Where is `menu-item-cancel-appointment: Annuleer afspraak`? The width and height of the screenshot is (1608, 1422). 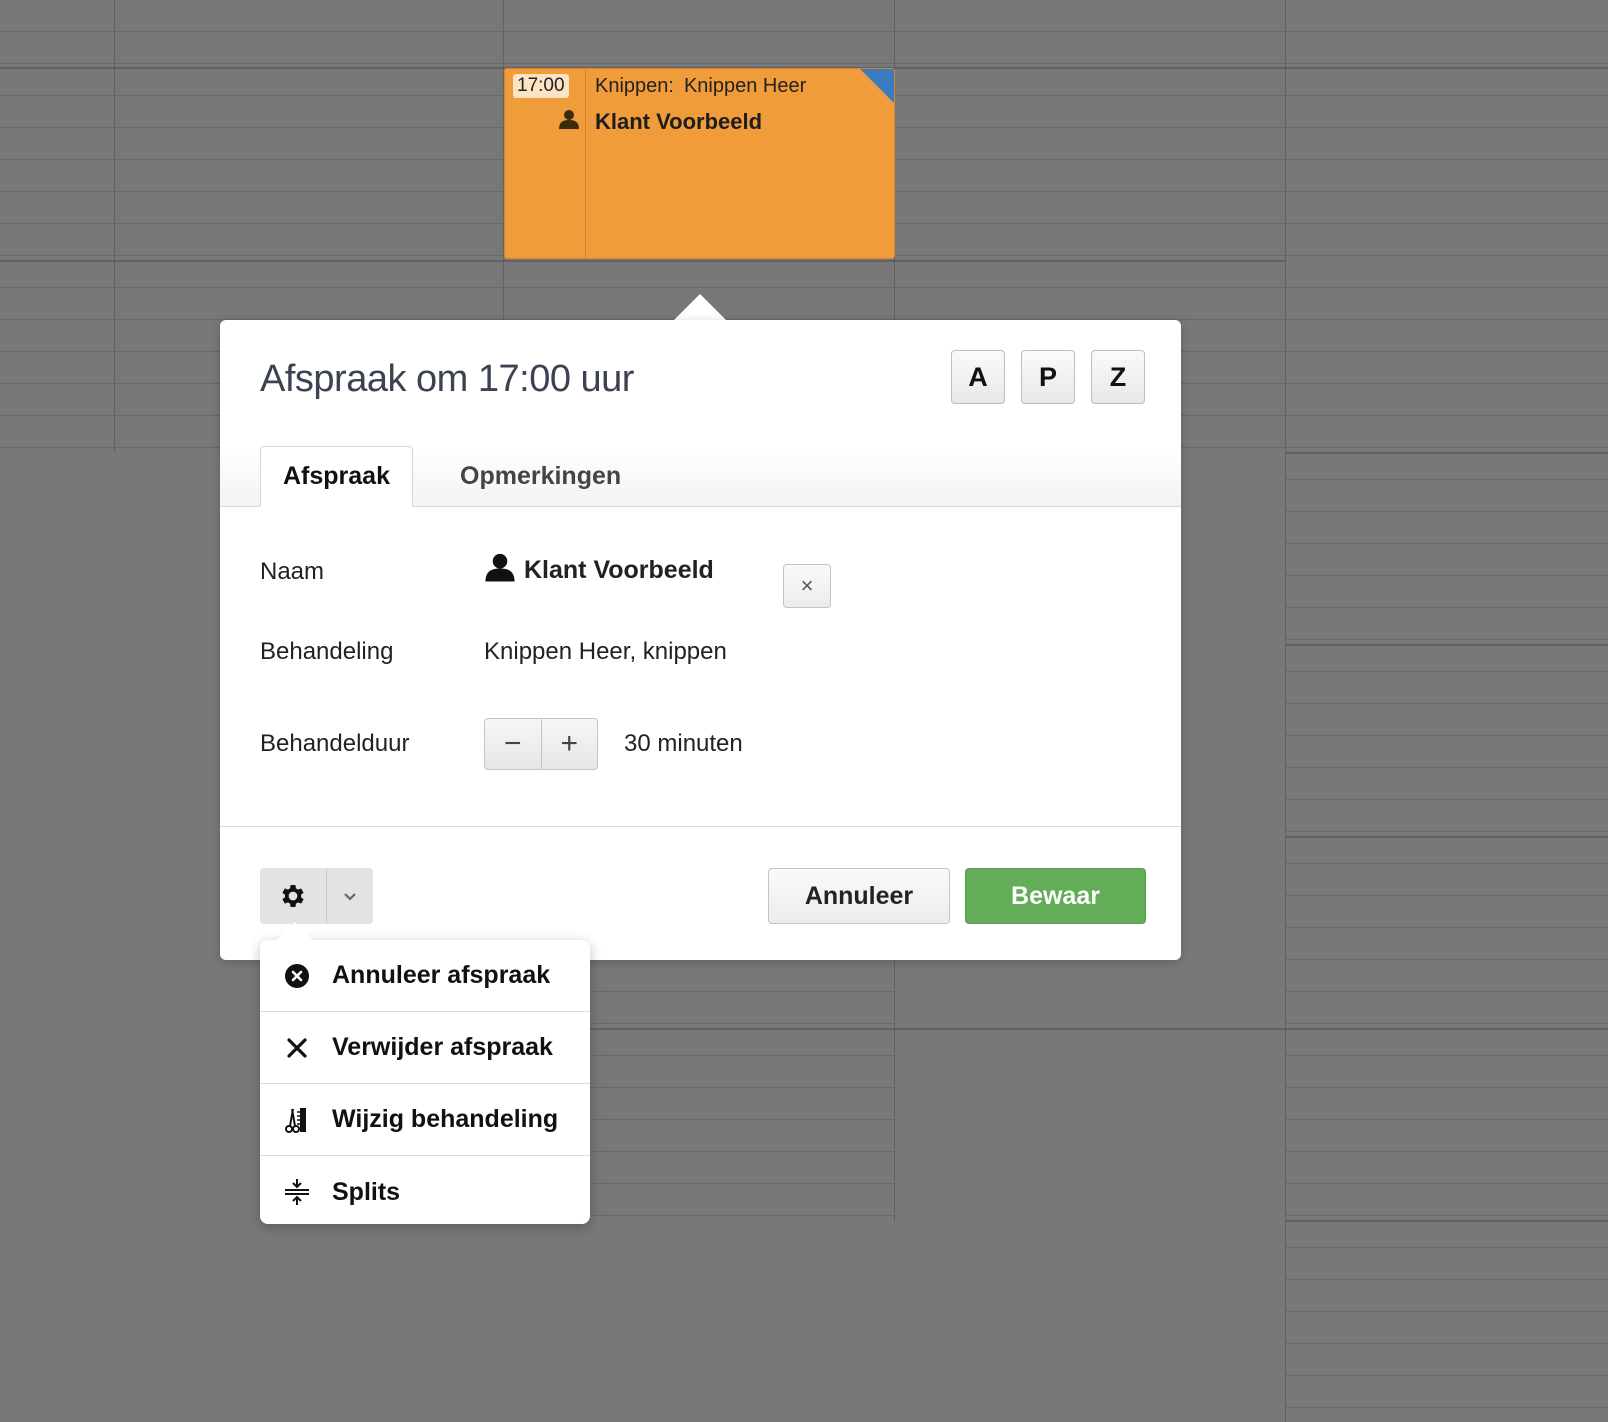 menu-item-cancel-appointment: Annuleer afspraak is located at coordinates (425, 976).